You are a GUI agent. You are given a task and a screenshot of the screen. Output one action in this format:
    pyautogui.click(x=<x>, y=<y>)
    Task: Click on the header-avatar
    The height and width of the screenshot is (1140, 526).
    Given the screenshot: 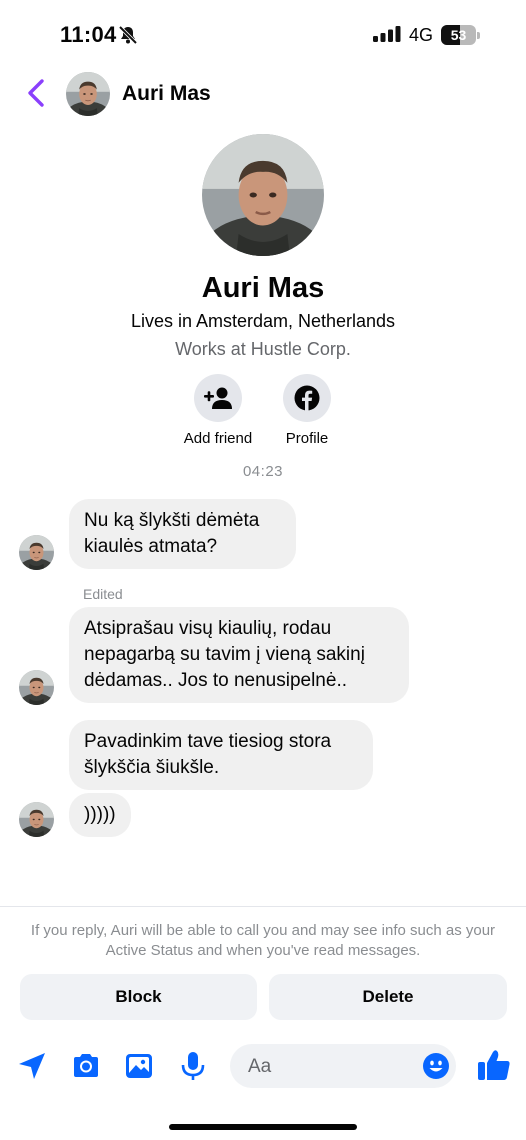 What is the action you would take?
    pyautogui.click(x=88, y=94)
    